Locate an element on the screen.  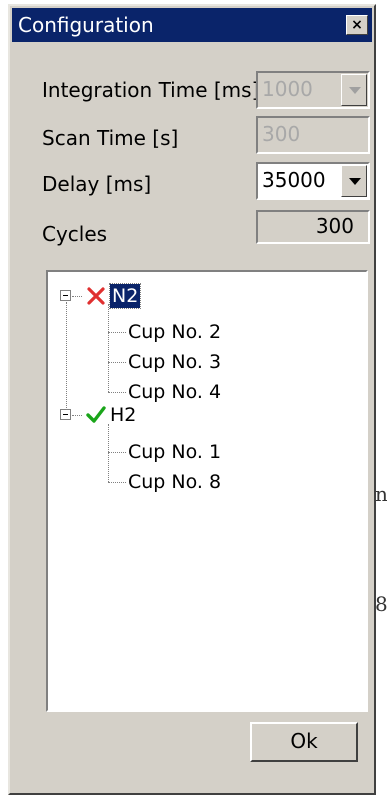
red-x-icon is located at coordinates (96, 296).